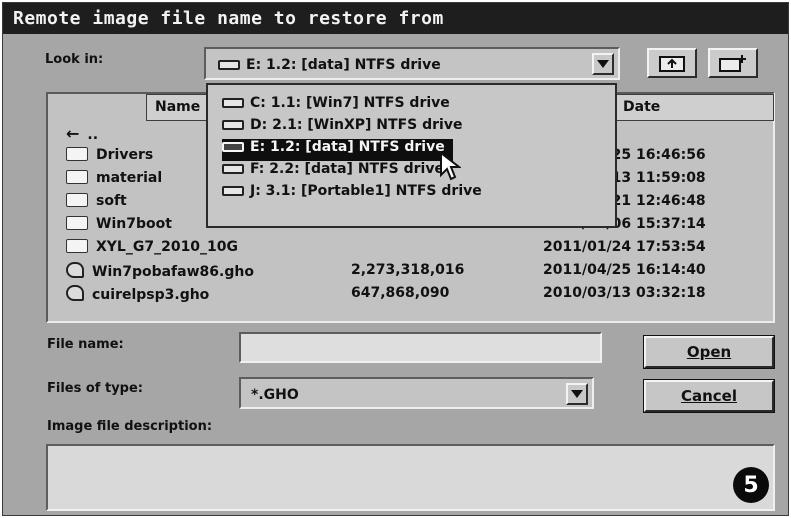 This screenshot has height=518, width=791. I want to click on files-of-type-combo: *.GHO, so click(416, 393).